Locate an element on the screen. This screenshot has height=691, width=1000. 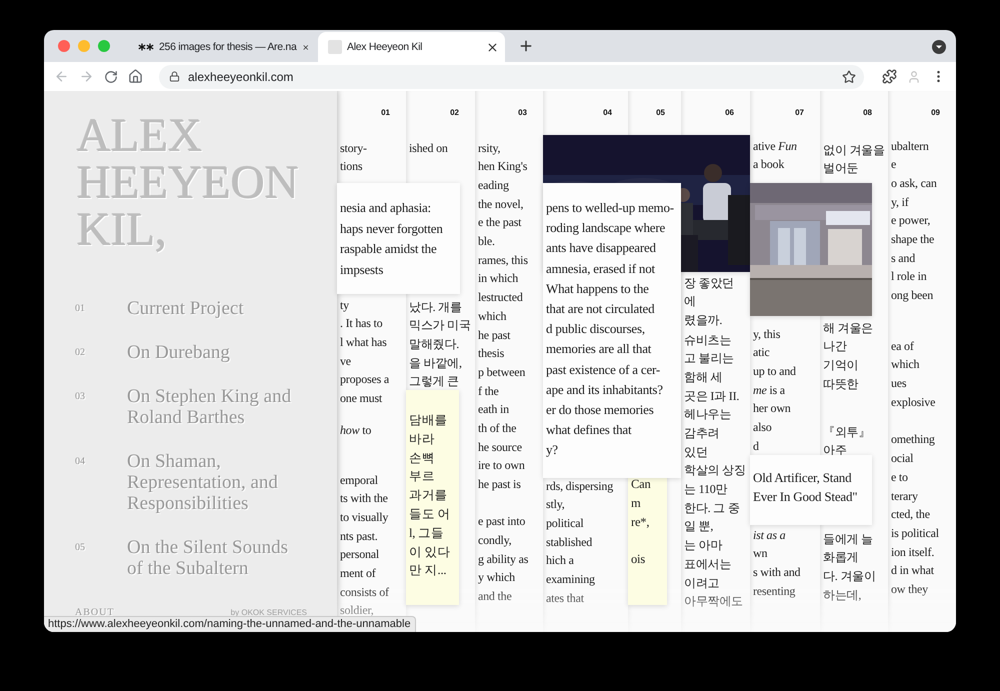
text-line: in which is located at coordinates (497, 279).